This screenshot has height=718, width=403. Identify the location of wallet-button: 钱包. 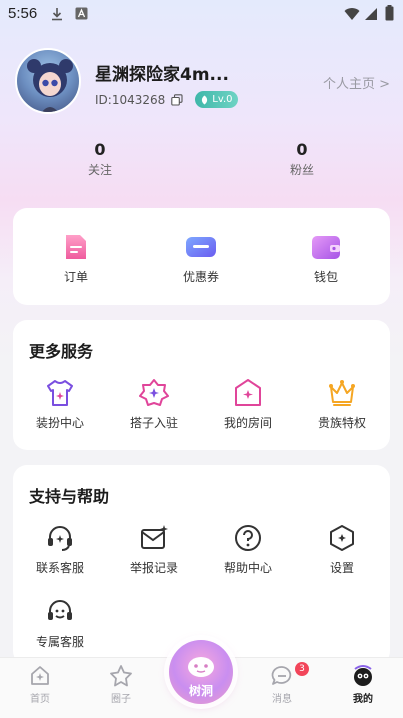
(326, 258).